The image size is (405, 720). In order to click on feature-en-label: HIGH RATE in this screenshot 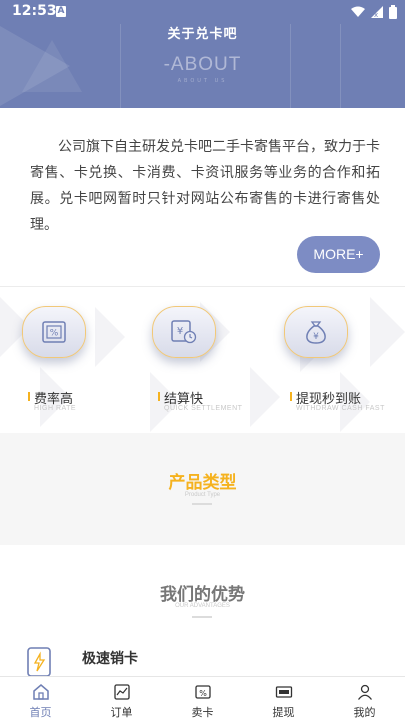, I will do `click(55, 408)`.